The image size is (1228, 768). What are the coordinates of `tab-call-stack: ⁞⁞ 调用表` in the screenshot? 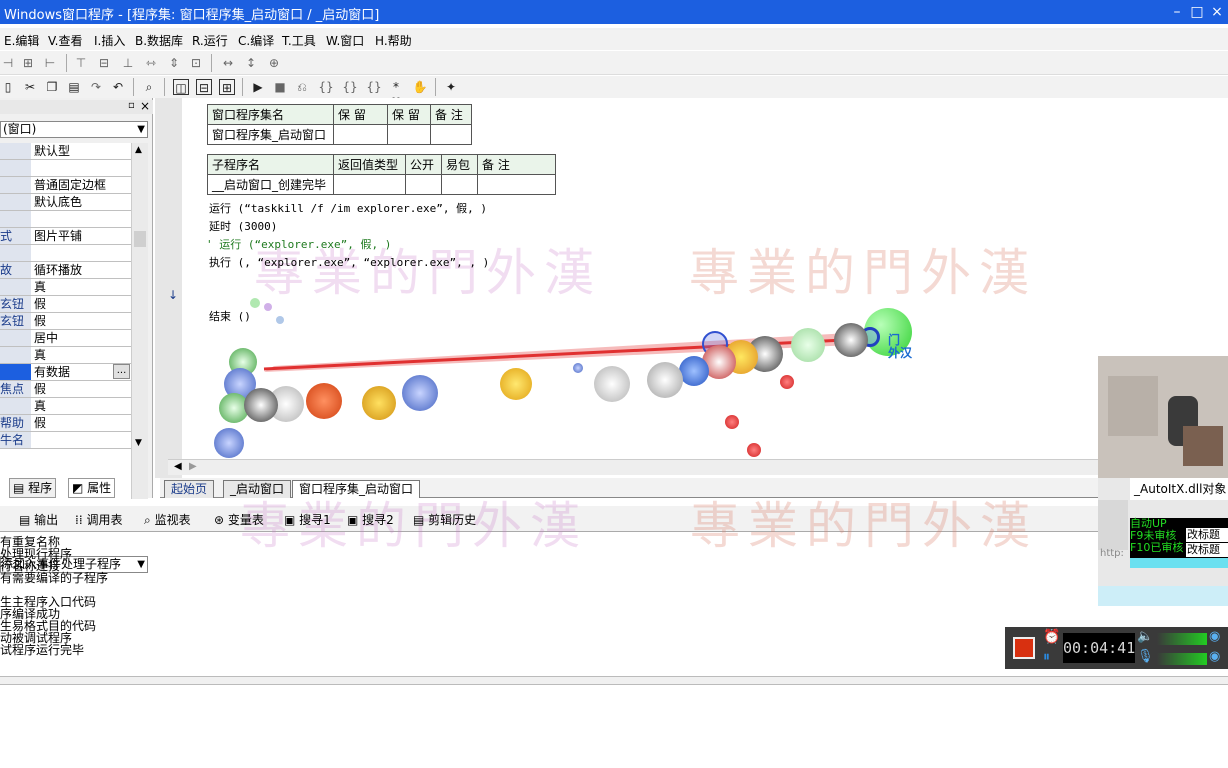 It's located at (98, 519).